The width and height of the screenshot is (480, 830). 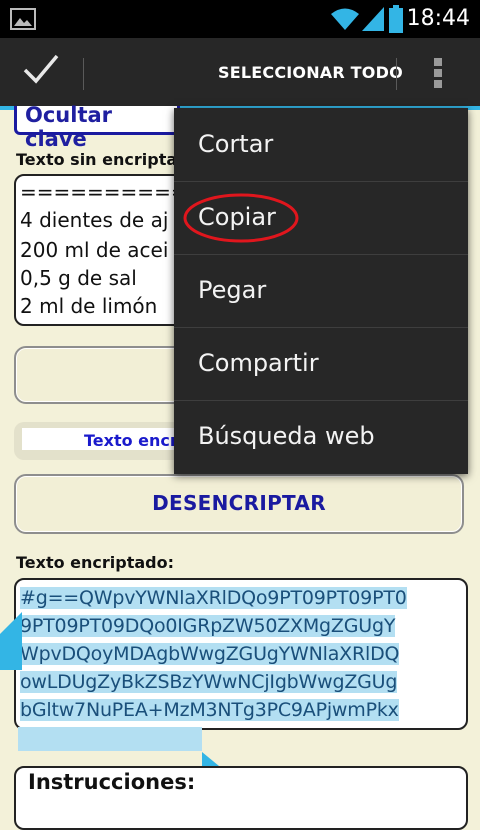 What do you see at coordinates (373, 19) in the screenshot?
I see `signal-icon` at bounding box center [373, 19].